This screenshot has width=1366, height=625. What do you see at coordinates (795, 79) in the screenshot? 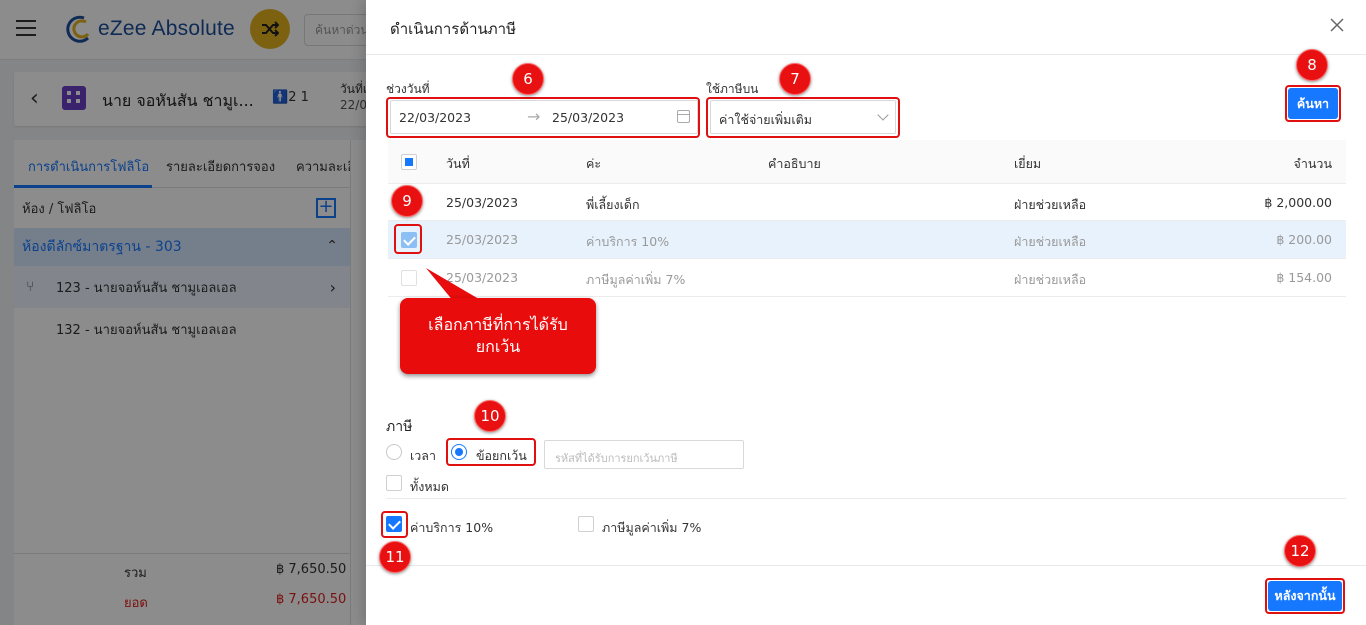
I see `step-badge: 7` at bounding box center [795, 79].